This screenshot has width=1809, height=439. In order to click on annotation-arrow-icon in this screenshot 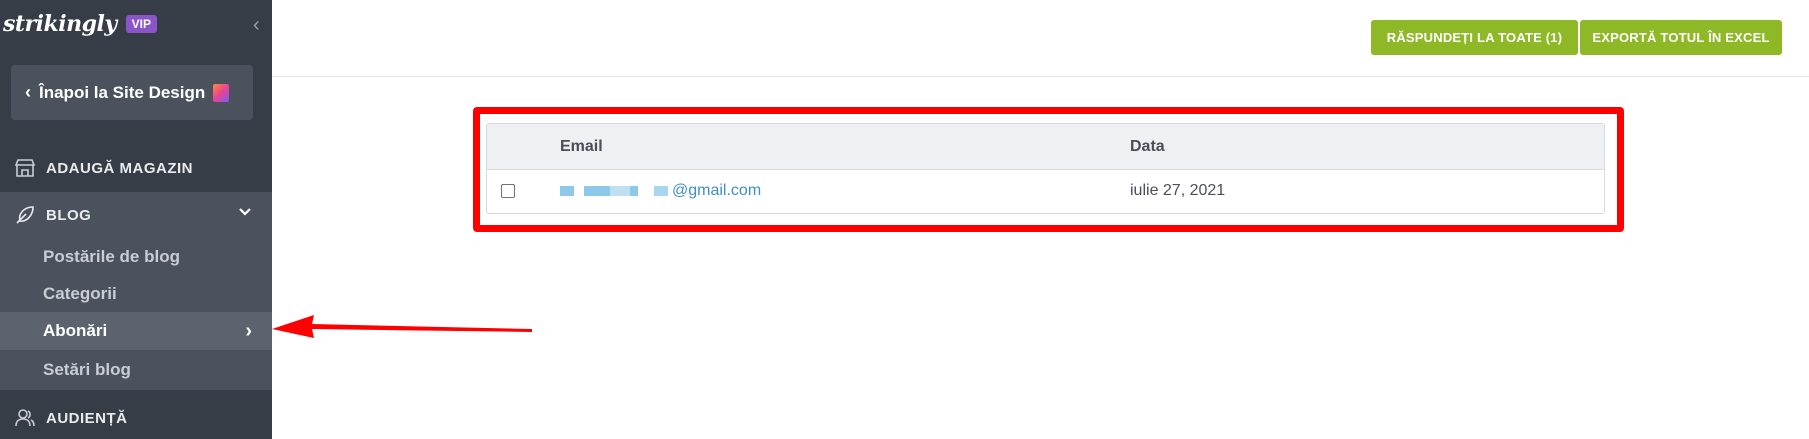, I will do `click(402, 326)`.